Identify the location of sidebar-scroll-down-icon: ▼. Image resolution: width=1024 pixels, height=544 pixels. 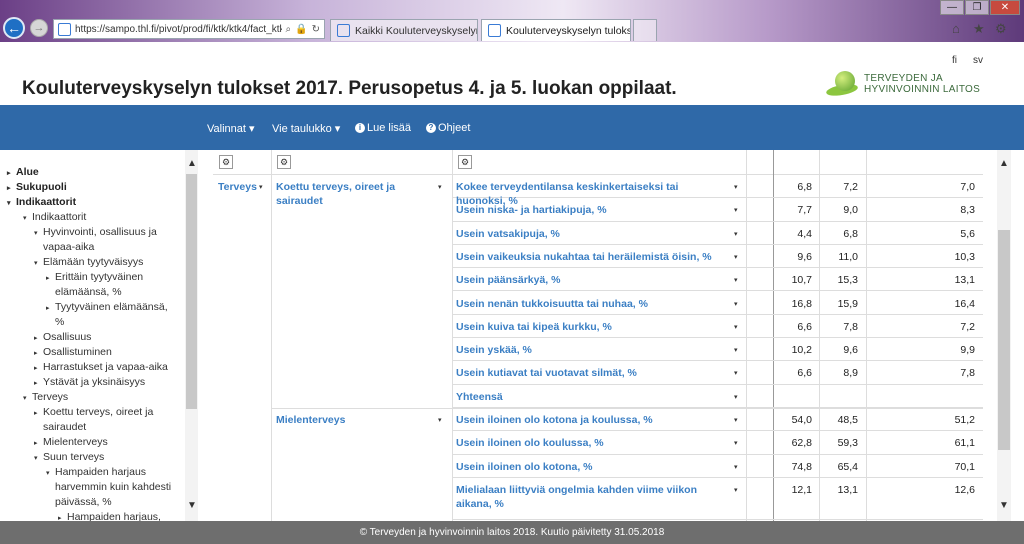
(192, 505).